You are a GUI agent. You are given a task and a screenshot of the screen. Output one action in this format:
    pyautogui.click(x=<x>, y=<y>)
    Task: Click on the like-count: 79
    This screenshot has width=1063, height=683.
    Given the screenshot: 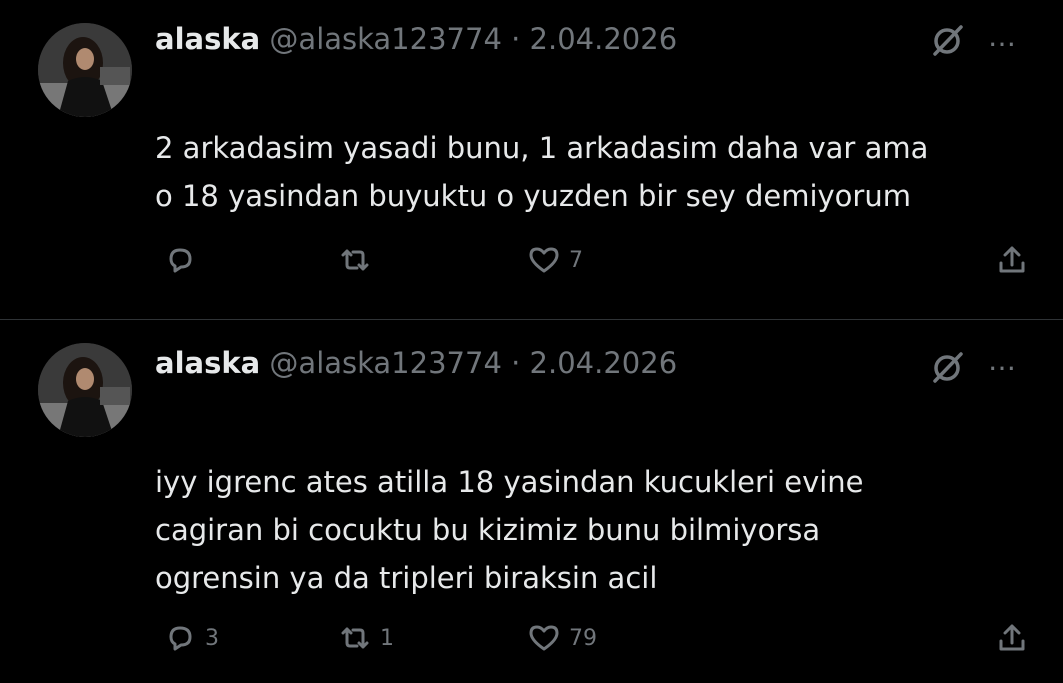 What is the action you would take?
    pyautogui.click(x=583, y=638)
    